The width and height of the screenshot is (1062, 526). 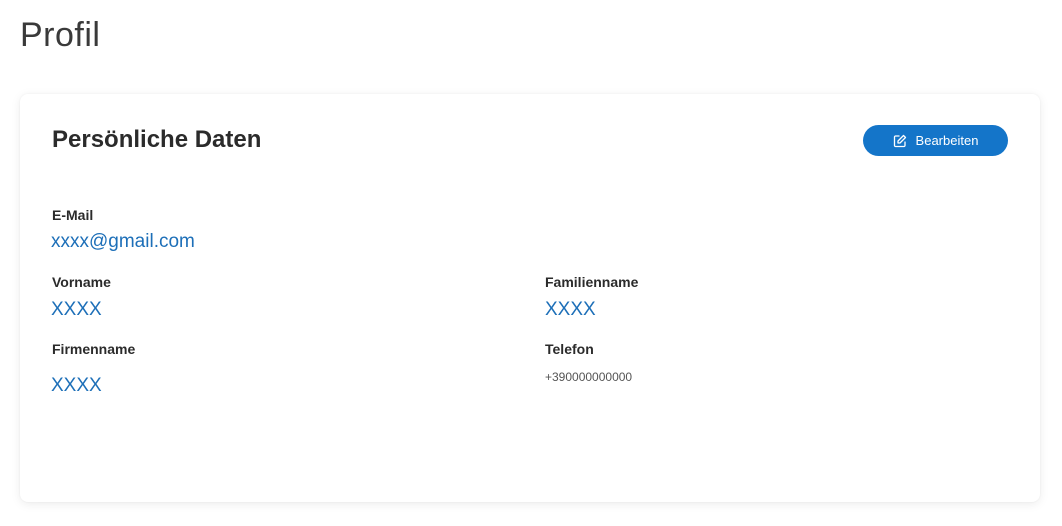 What do you see at coordinates (76, 309) in the screenshot?
I see `first-name-value: XXXX` at bounding box center [76, 309].